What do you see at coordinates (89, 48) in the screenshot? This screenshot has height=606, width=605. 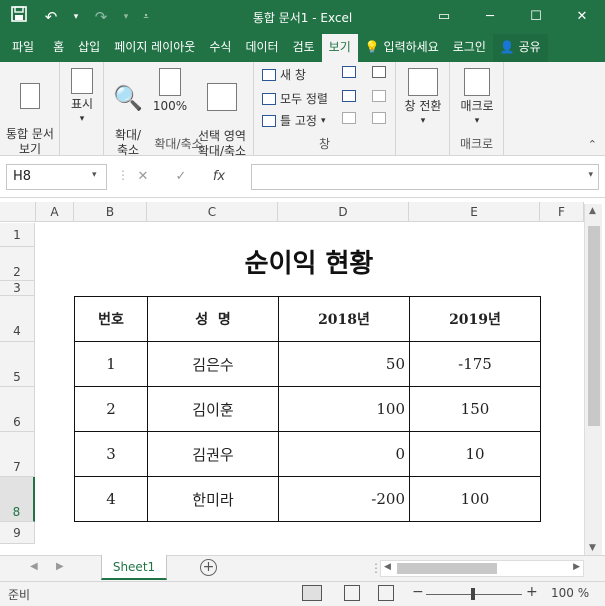 I see `tab-insert: 삽입` at bounding box center [89, 48].